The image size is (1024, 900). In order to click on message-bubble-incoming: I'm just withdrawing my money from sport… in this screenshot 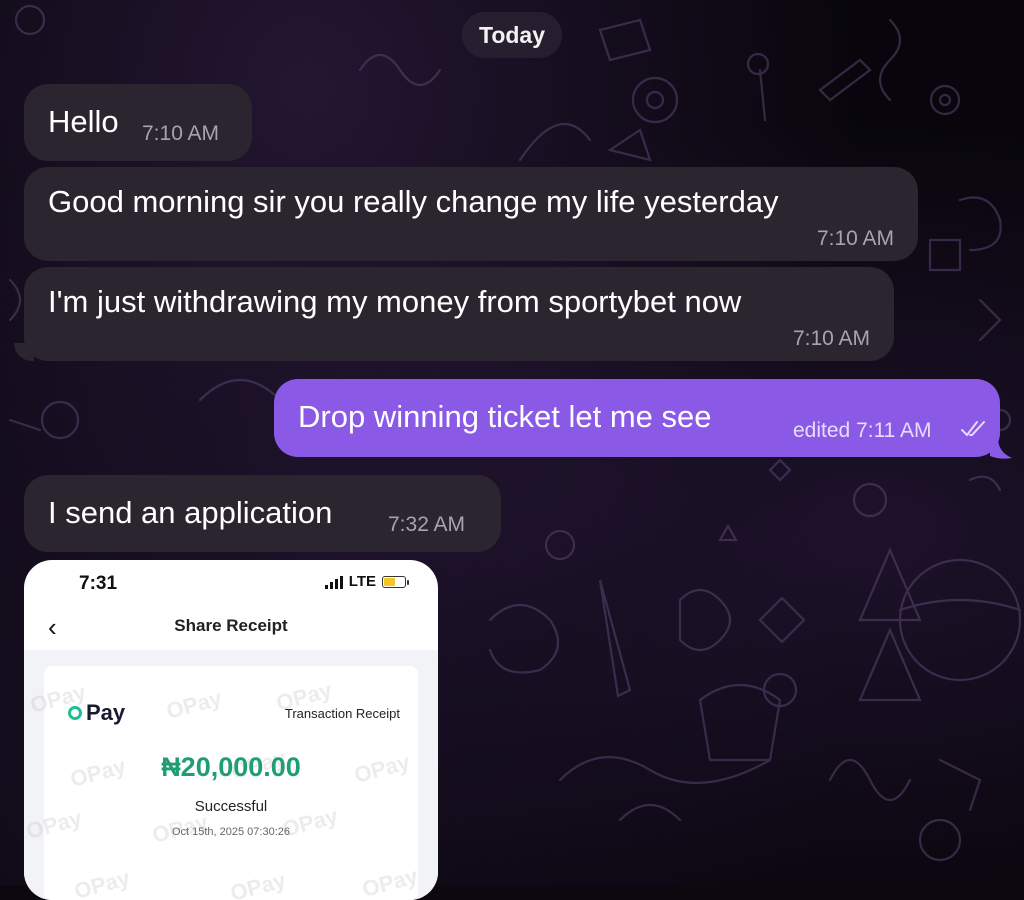, I will do `click(459, 314)`.